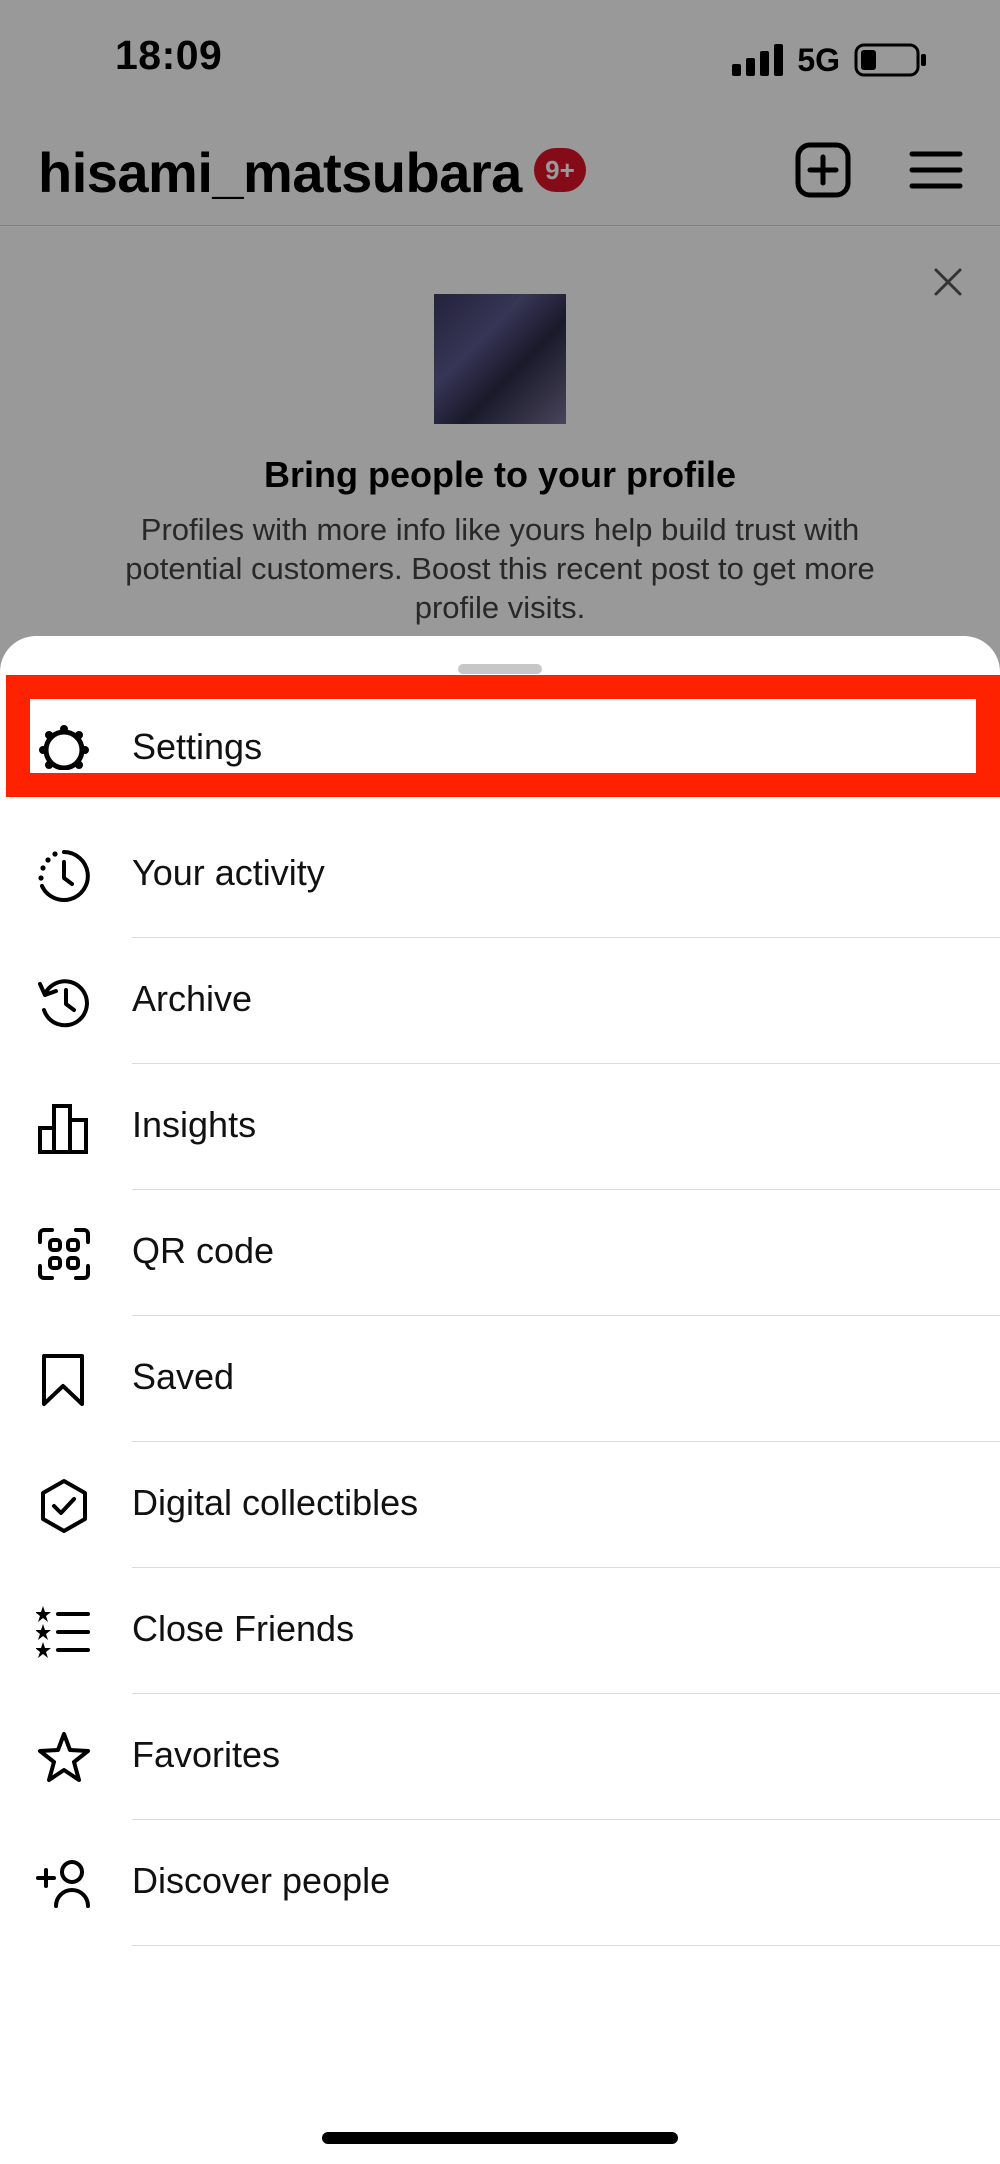  Describe the element at coordinates (63, 1632) in the screenshot. I see `star-list-icon` at that location.